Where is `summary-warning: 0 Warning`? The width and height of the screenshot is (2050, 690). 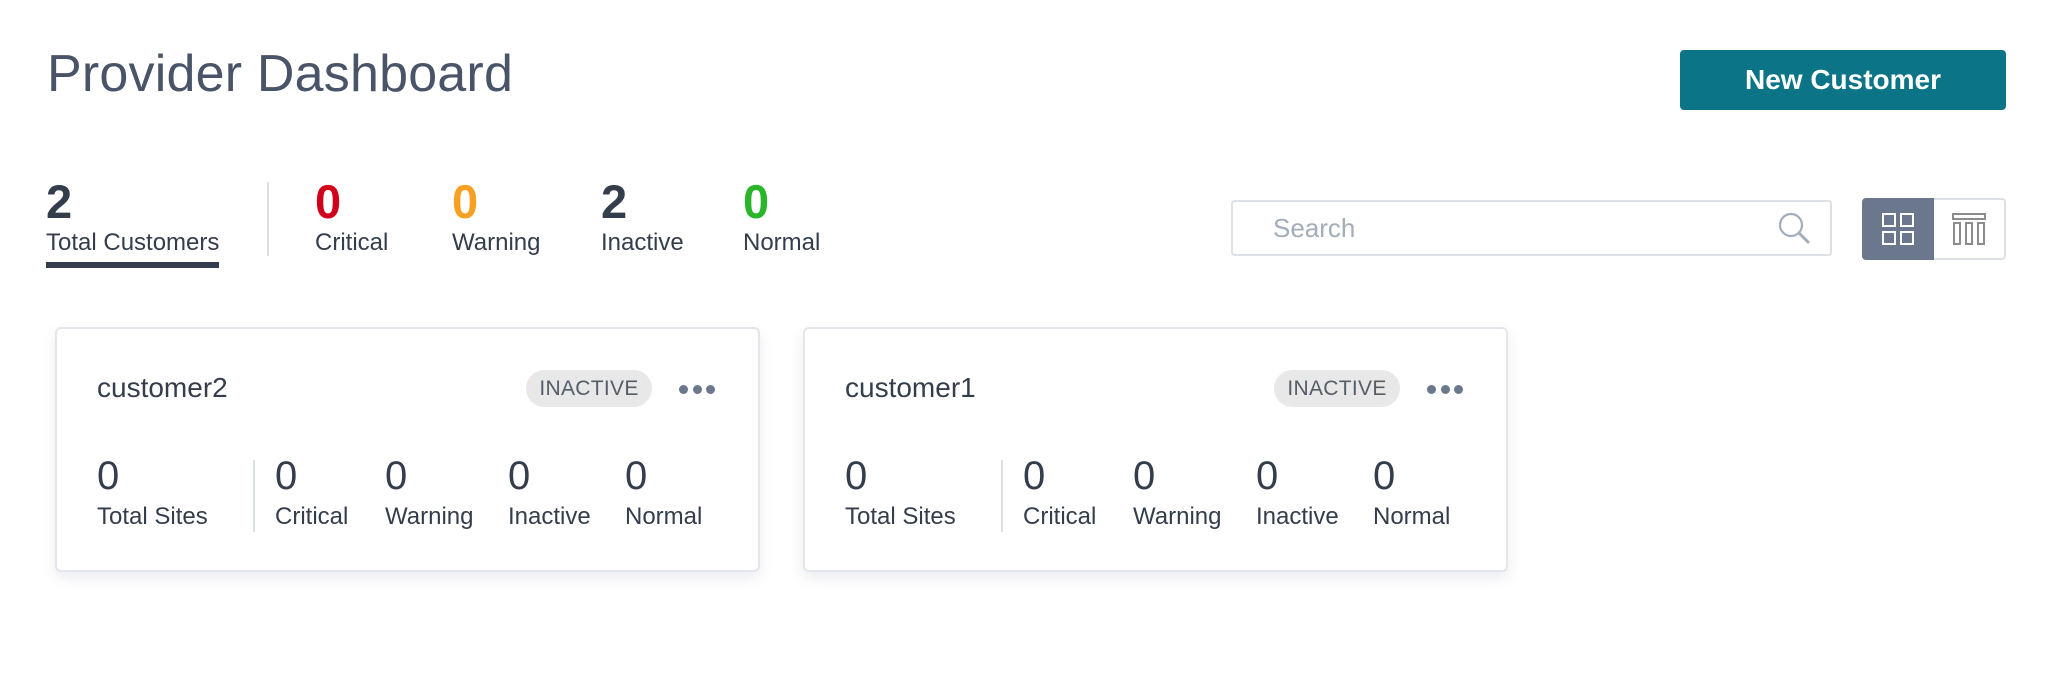 summary-warning: 0 Warning is located at coordinates (496, 216).